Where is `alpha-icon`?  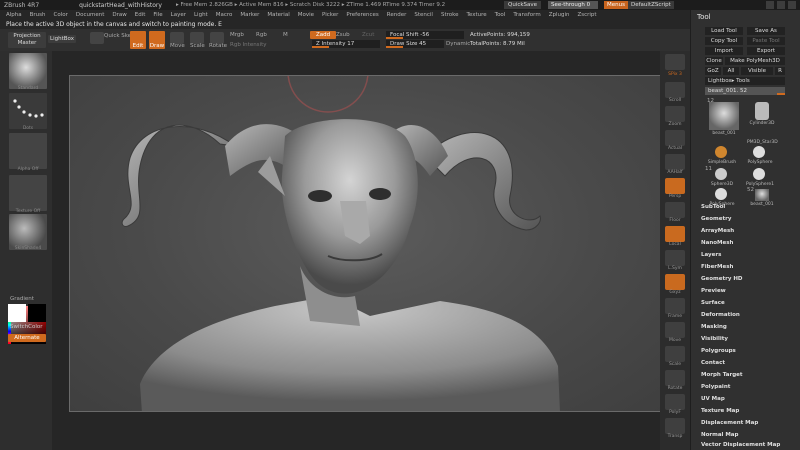
alpha-icon is located at coordinates (28, 151).